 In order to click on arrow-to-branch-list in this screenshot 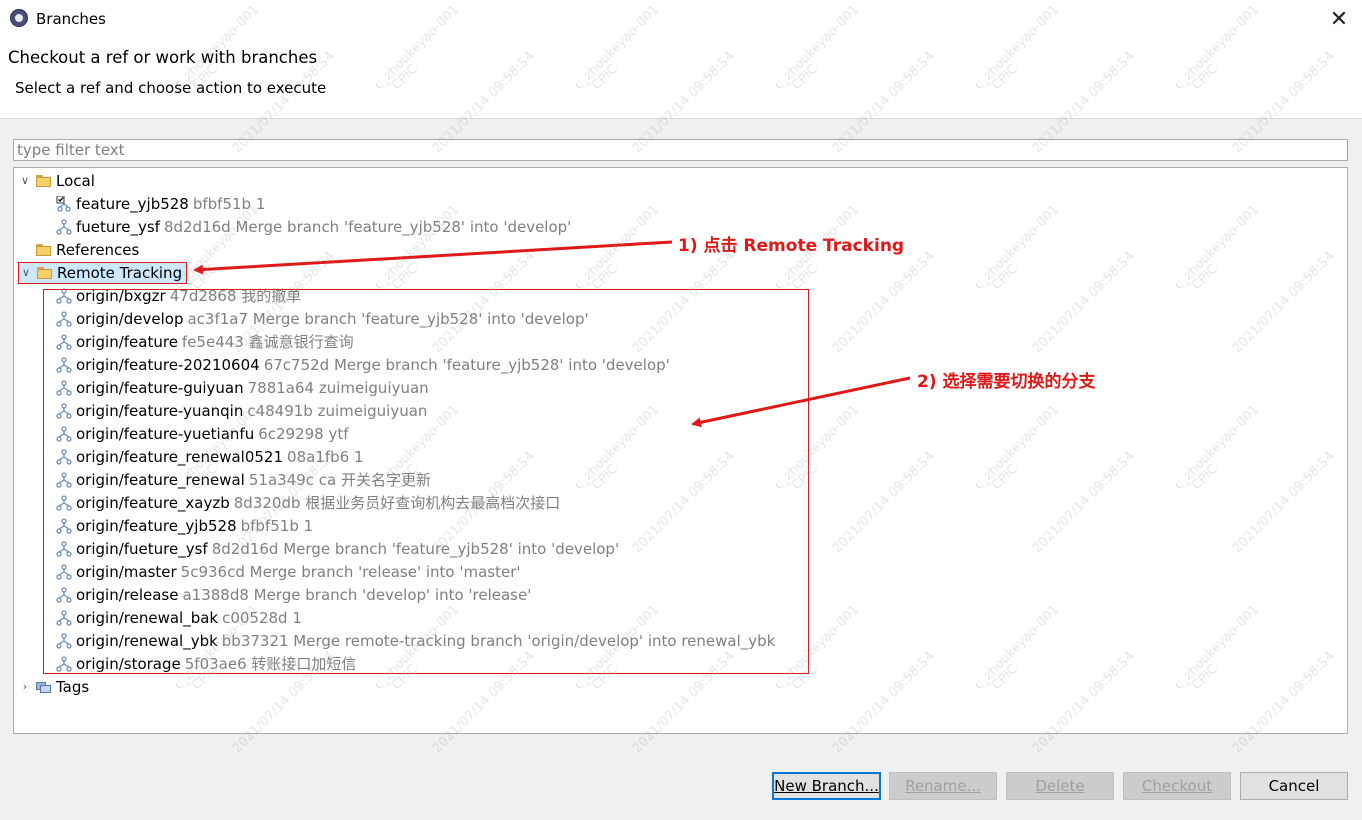, I will do `click(801, 402)`.